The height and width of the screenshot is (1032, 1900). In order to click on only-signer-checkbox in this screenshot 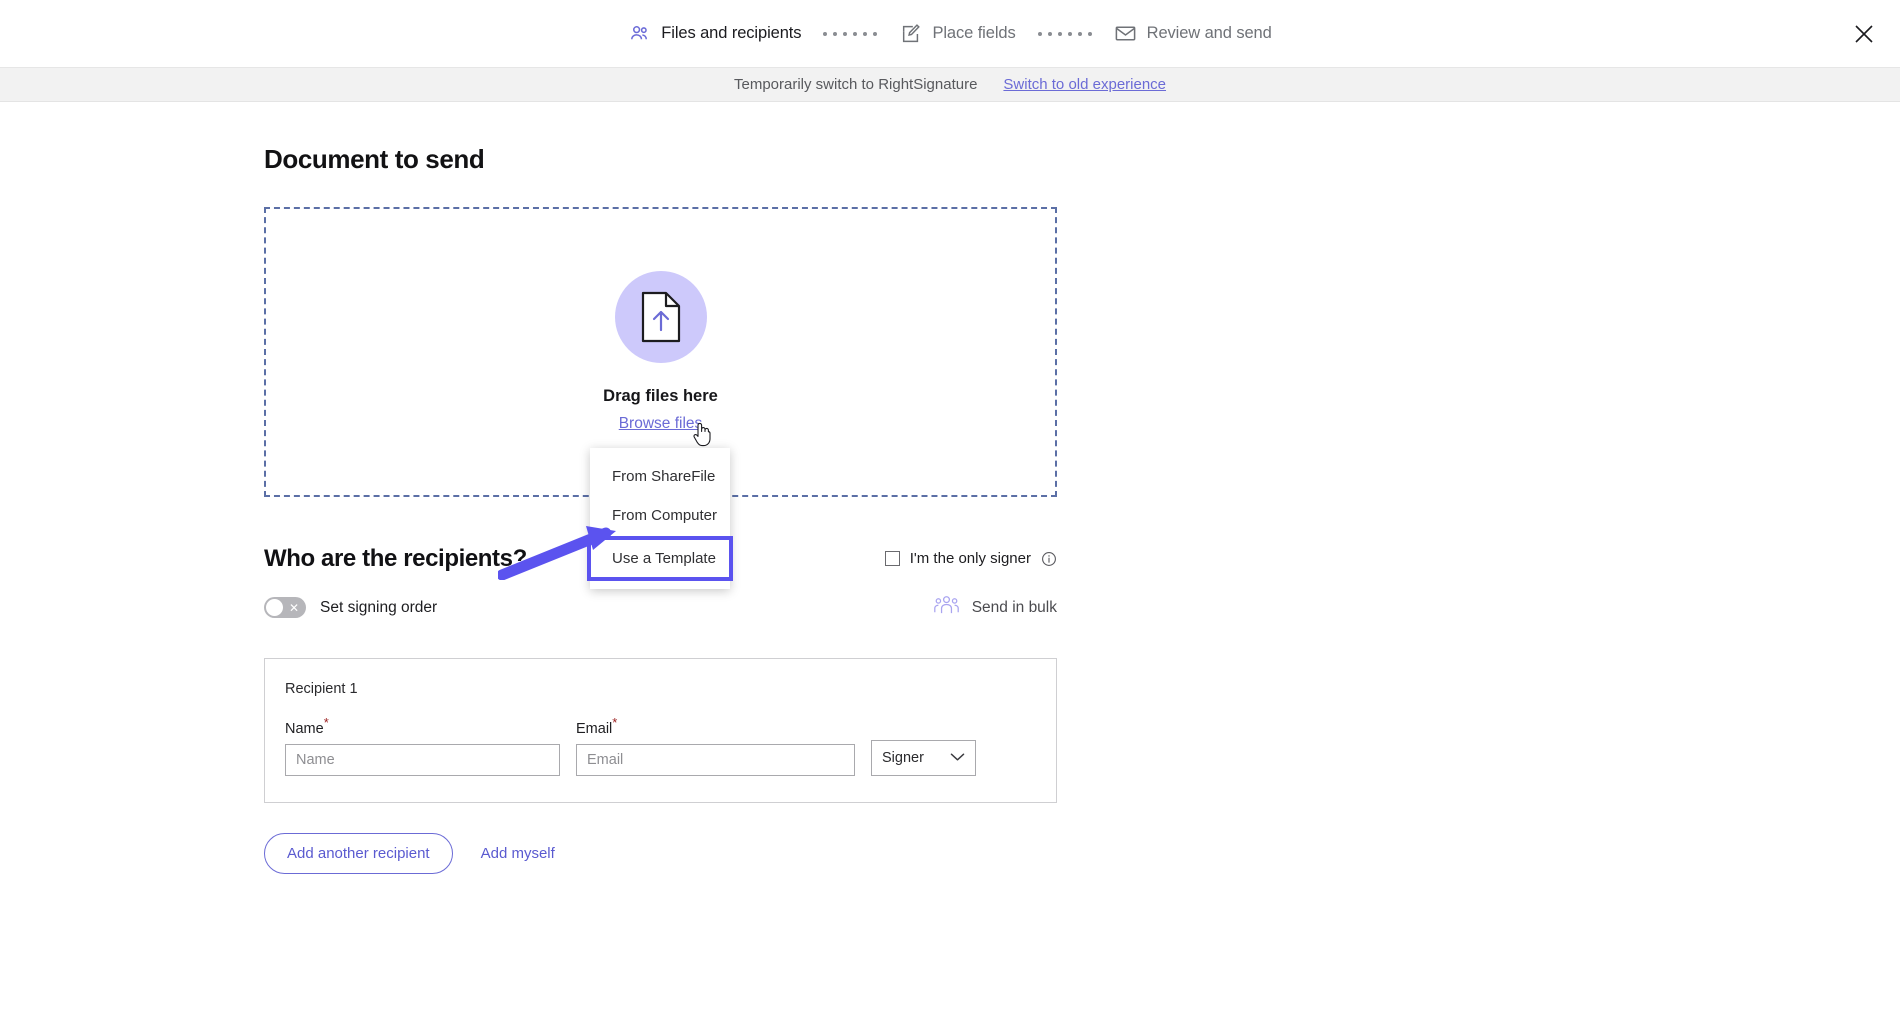, I will do `click(892, 558)`.